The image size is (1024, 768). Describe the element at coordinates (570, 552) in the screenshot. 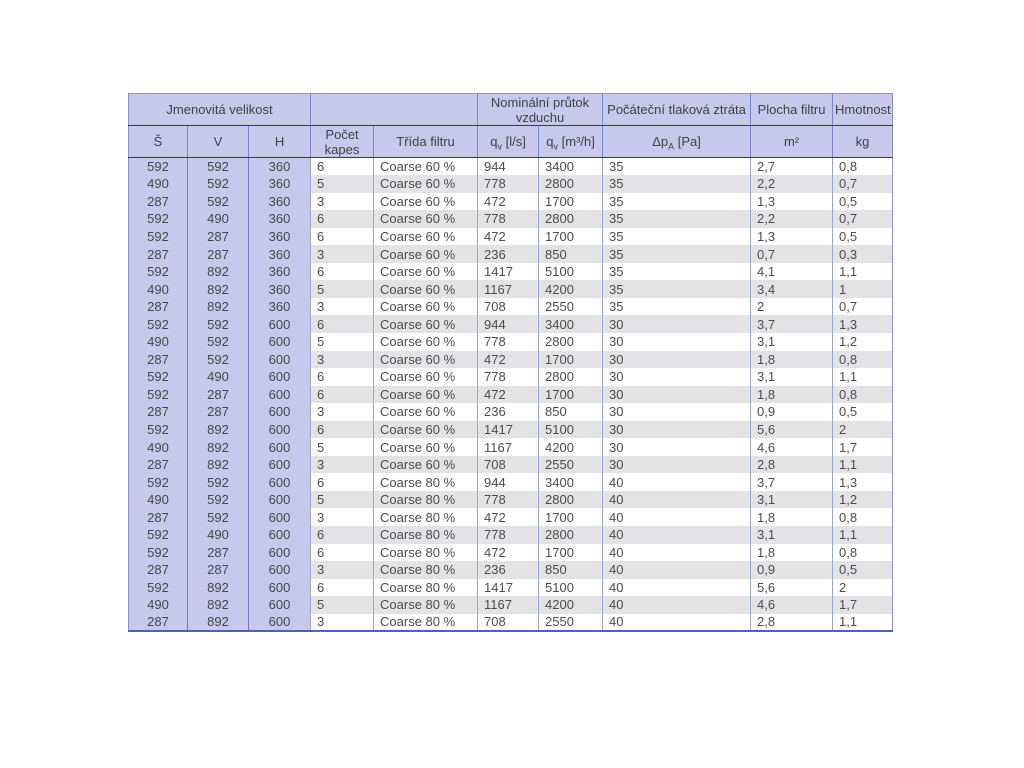

I see `cell-q-m3h: 1700` at that location.